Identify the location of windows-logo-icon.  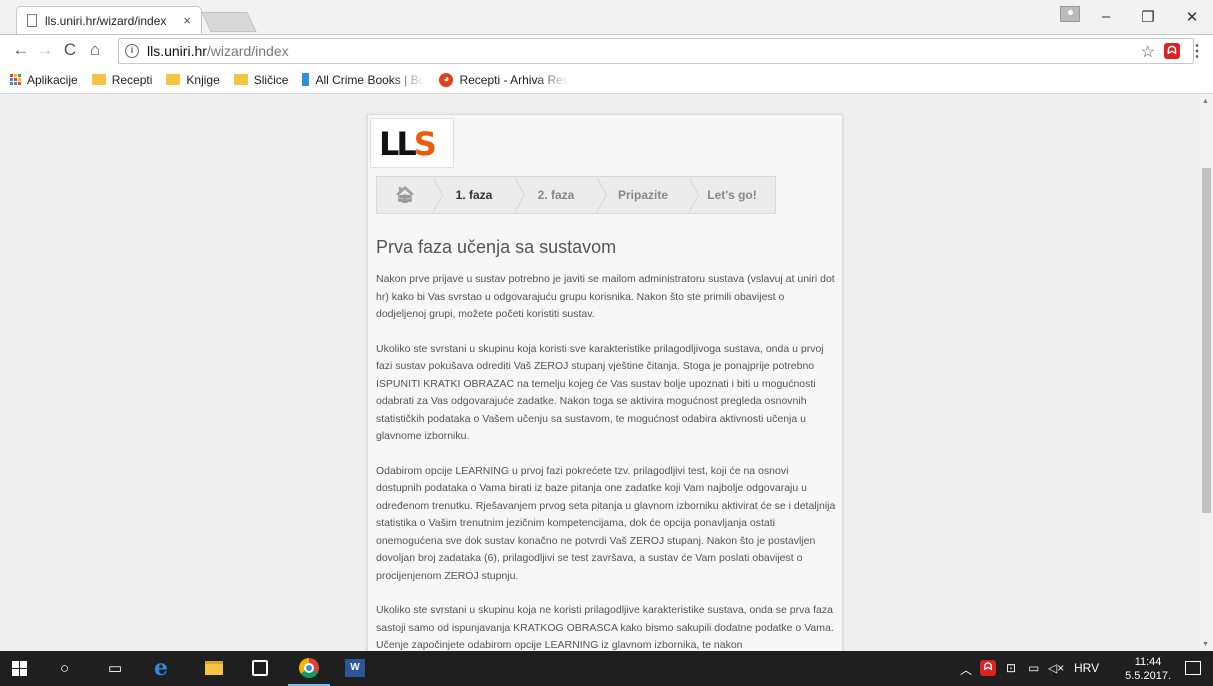
(19, 668).